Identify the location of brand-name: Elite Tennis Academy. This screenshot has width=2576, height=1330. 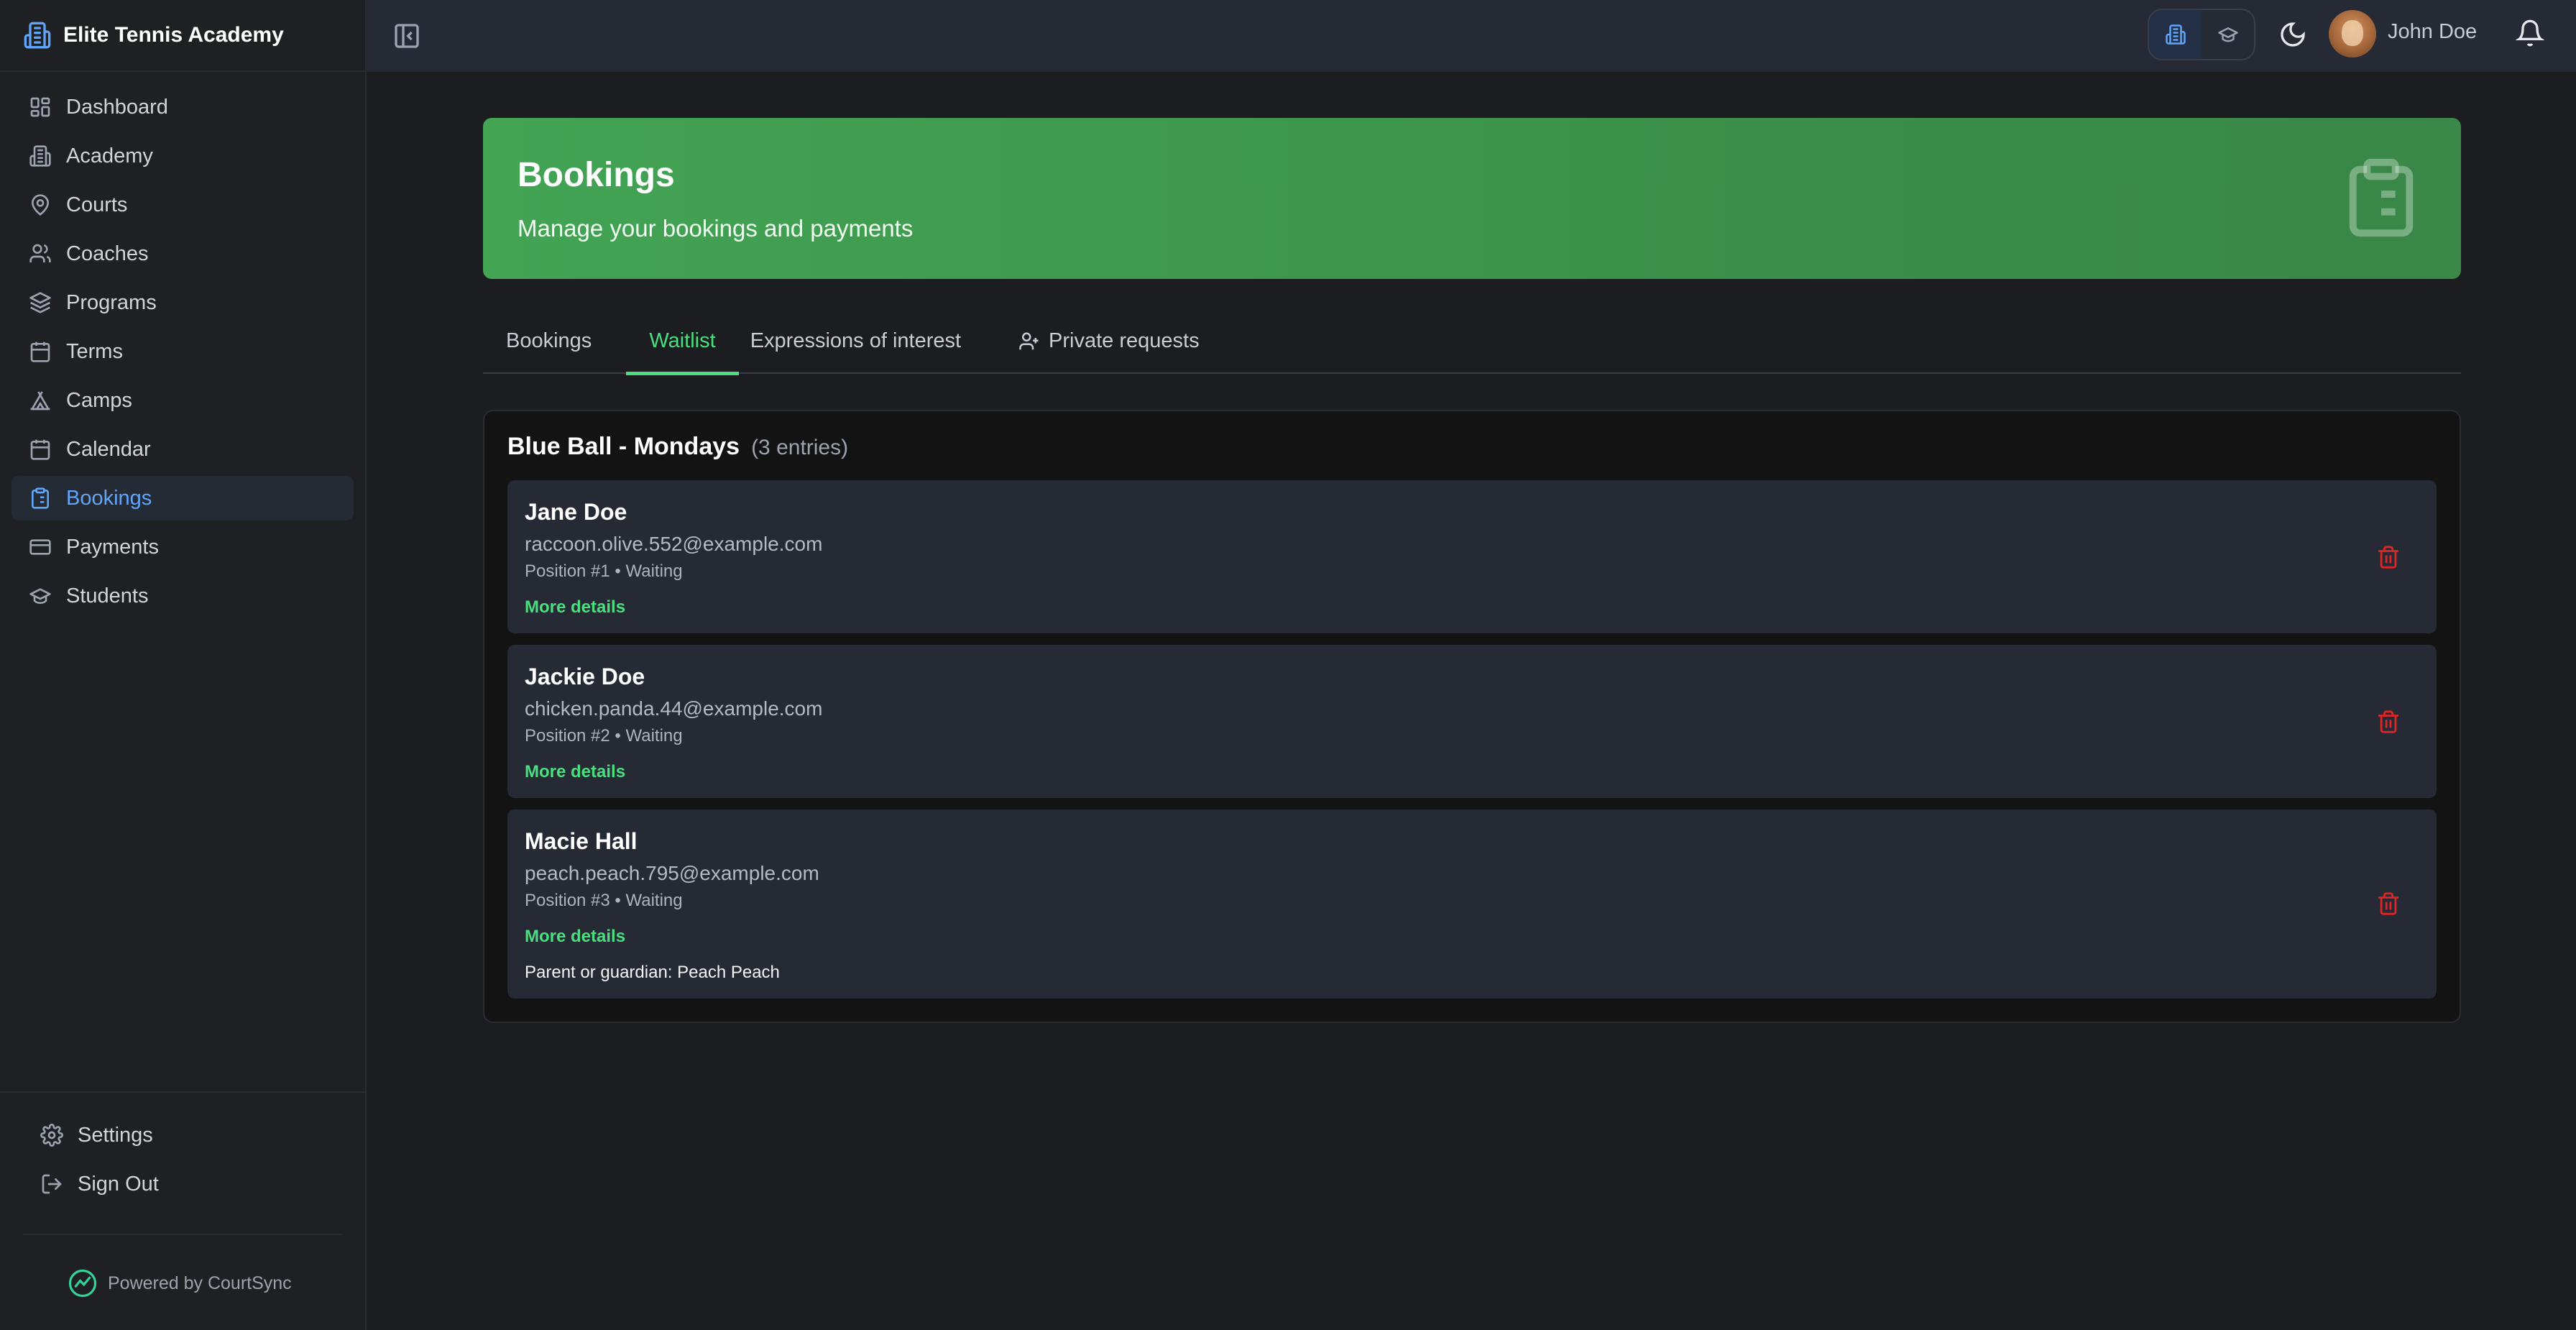
(173, 35).